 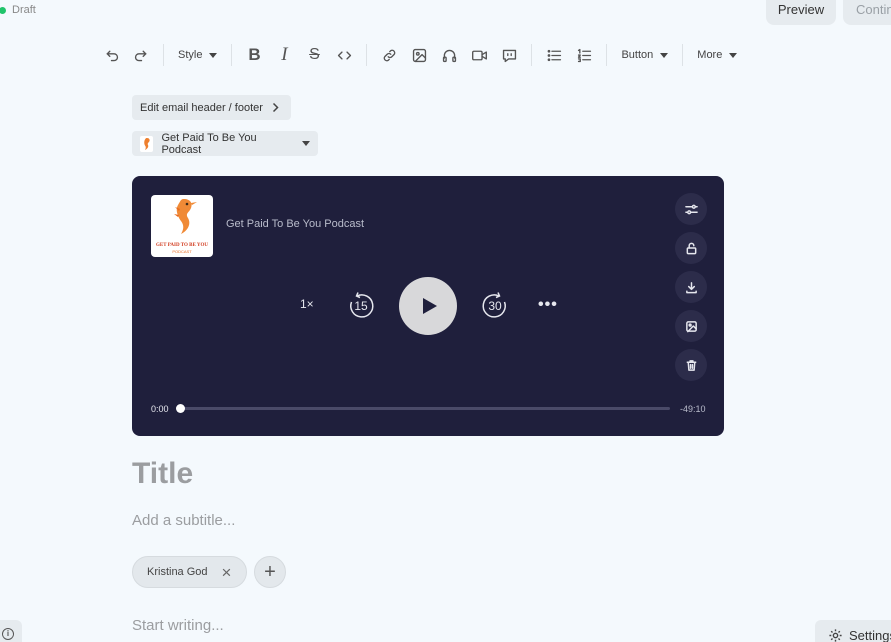 I want to click on podcast-selector: Get Paid To Be You Podcast, so click(x=225, y=143).